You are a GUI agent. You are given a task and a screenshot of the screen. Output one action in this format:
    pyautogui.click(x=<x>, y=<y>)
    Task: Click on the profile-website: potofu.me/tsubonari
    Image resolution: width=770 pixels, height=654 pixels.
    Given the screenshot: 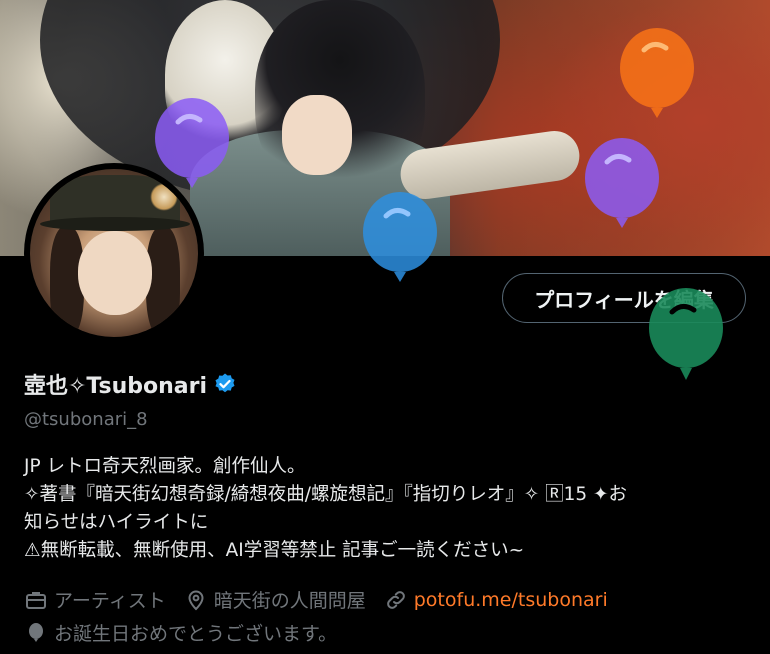 What is the action you would take?
    pyautogui.click(x=496, y=600)
    